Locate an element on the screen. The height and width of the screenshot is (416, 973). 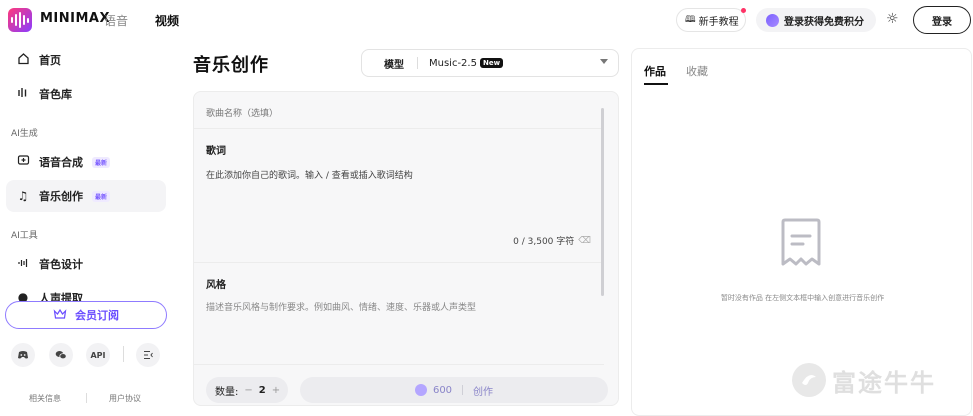
api-link: API is located at coordinates (98, 355).